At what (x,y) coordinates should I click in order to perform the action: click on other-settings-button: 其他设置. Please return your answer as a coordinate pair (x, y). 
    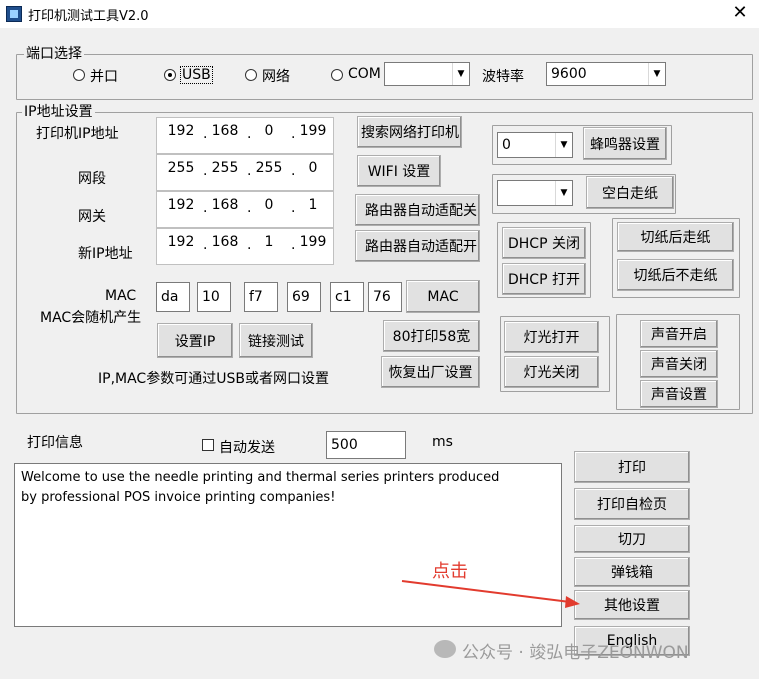
    Looking at the image, I should click on (632, 605).